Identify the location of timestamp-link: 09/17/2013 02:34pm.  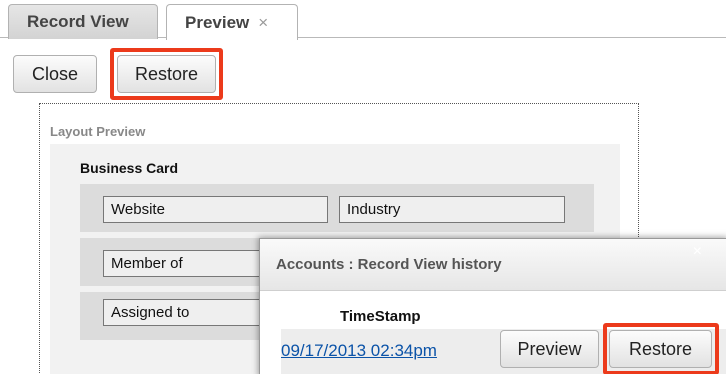
(359, 351).